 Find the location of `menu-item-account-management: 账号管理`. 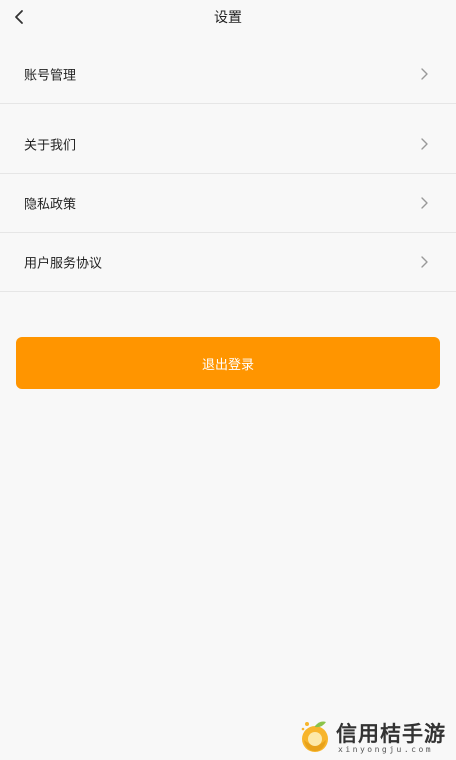

menu-item-account-management: 账号管理 is located at coordinates (228, 74).